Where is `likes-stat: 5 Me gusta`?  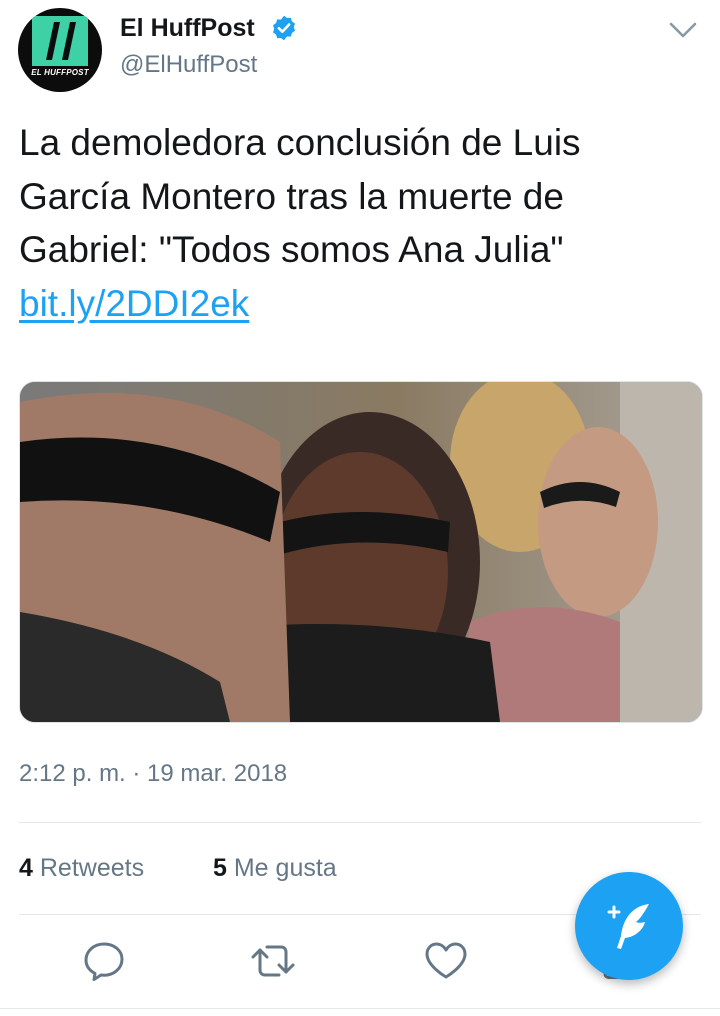
likes-stat: 5 Me gusta is located at coordinates (275, 868).